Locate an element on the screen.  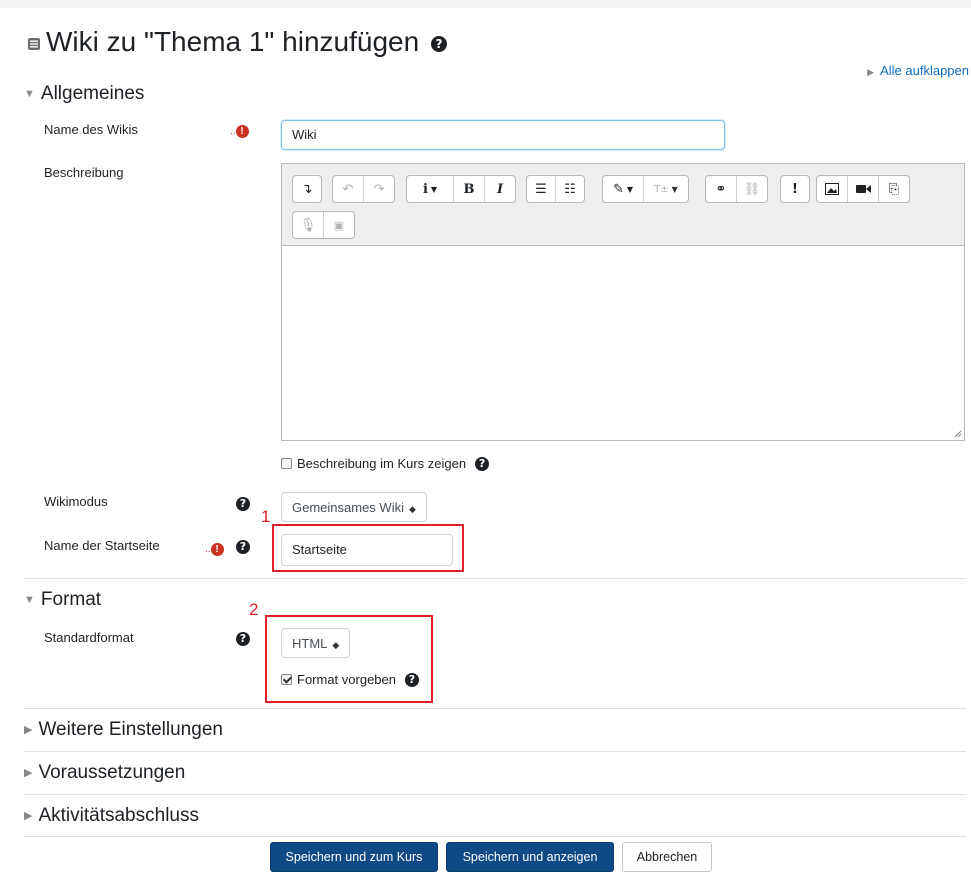
wiki-name-label: Name des Wikis is located at coordinates (91, 129).